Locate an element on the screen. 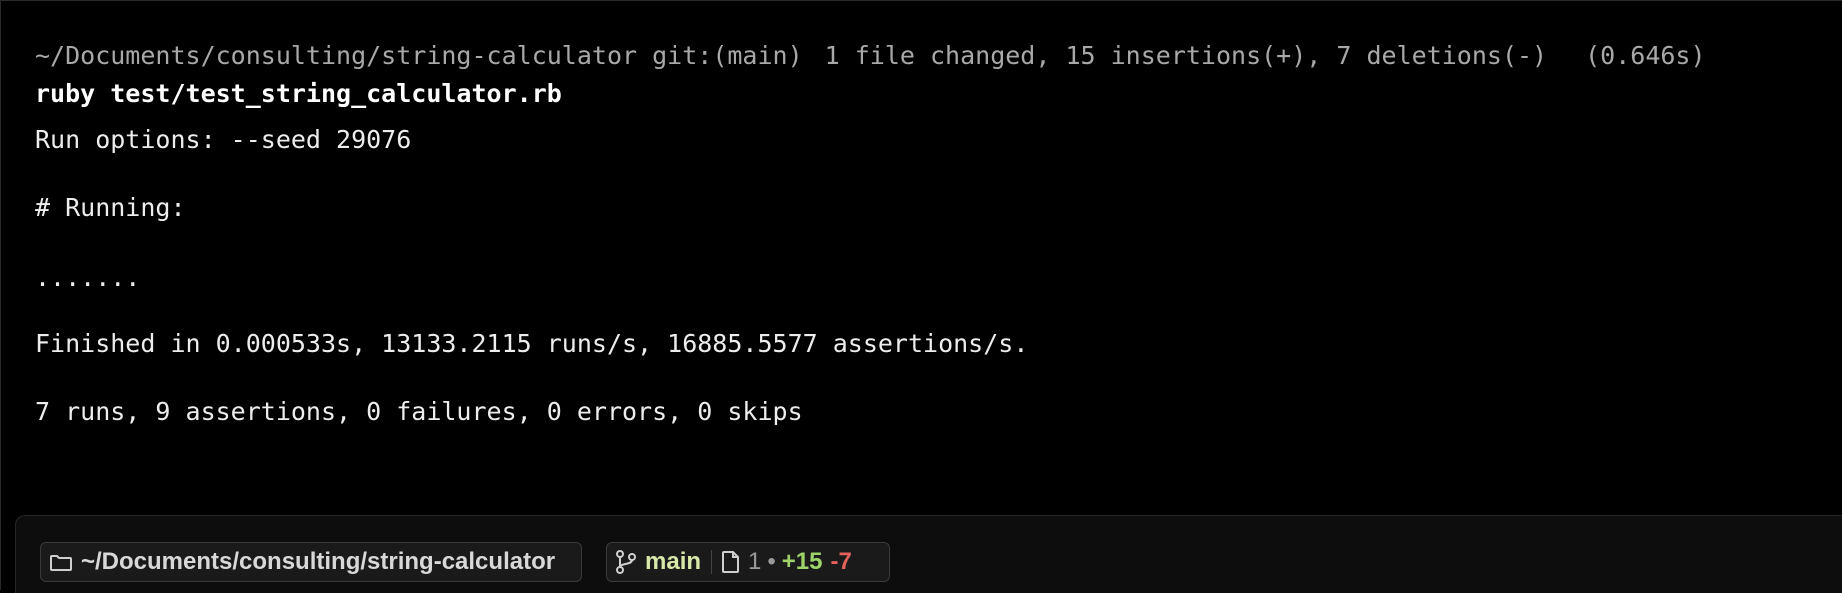 This screenshot has height=593, width=1842. folder-icon is located at coordinates (61, 562).